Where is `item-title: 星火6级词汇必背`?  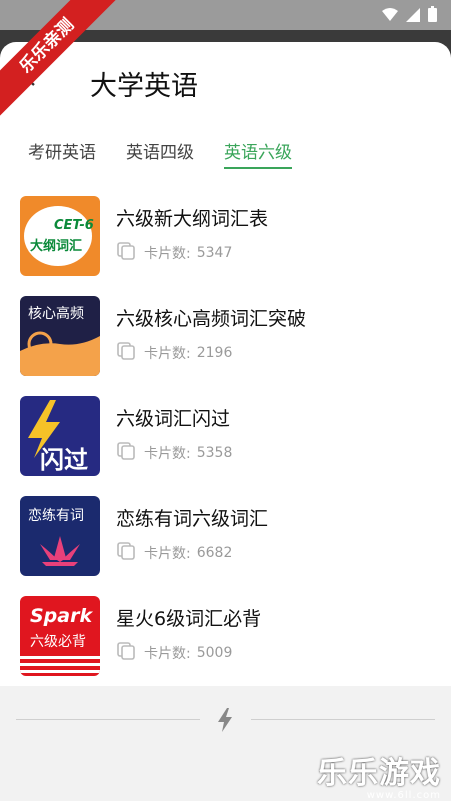
item-title: 星火6级词汇必背 is located at coordinates (189, 619).